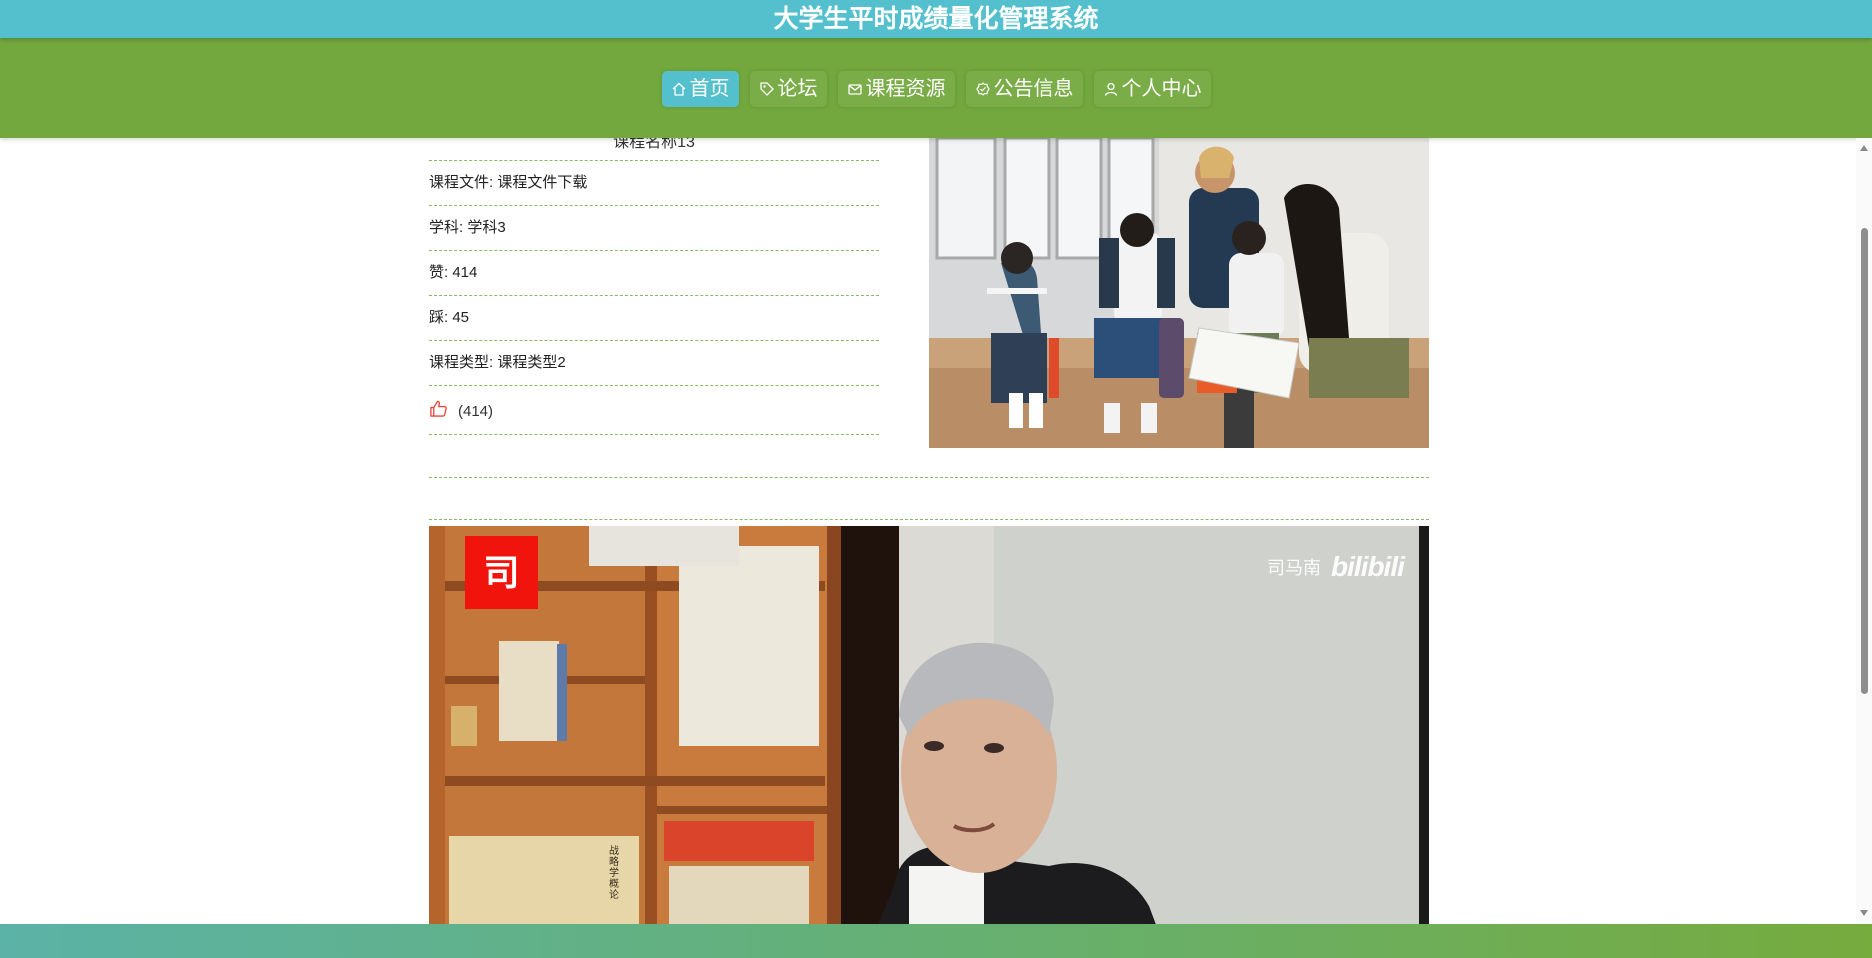 The height and width of the screenshot is (958, 1872). I want to click on book-spine-text: 战略学概论, so click(614, 873).